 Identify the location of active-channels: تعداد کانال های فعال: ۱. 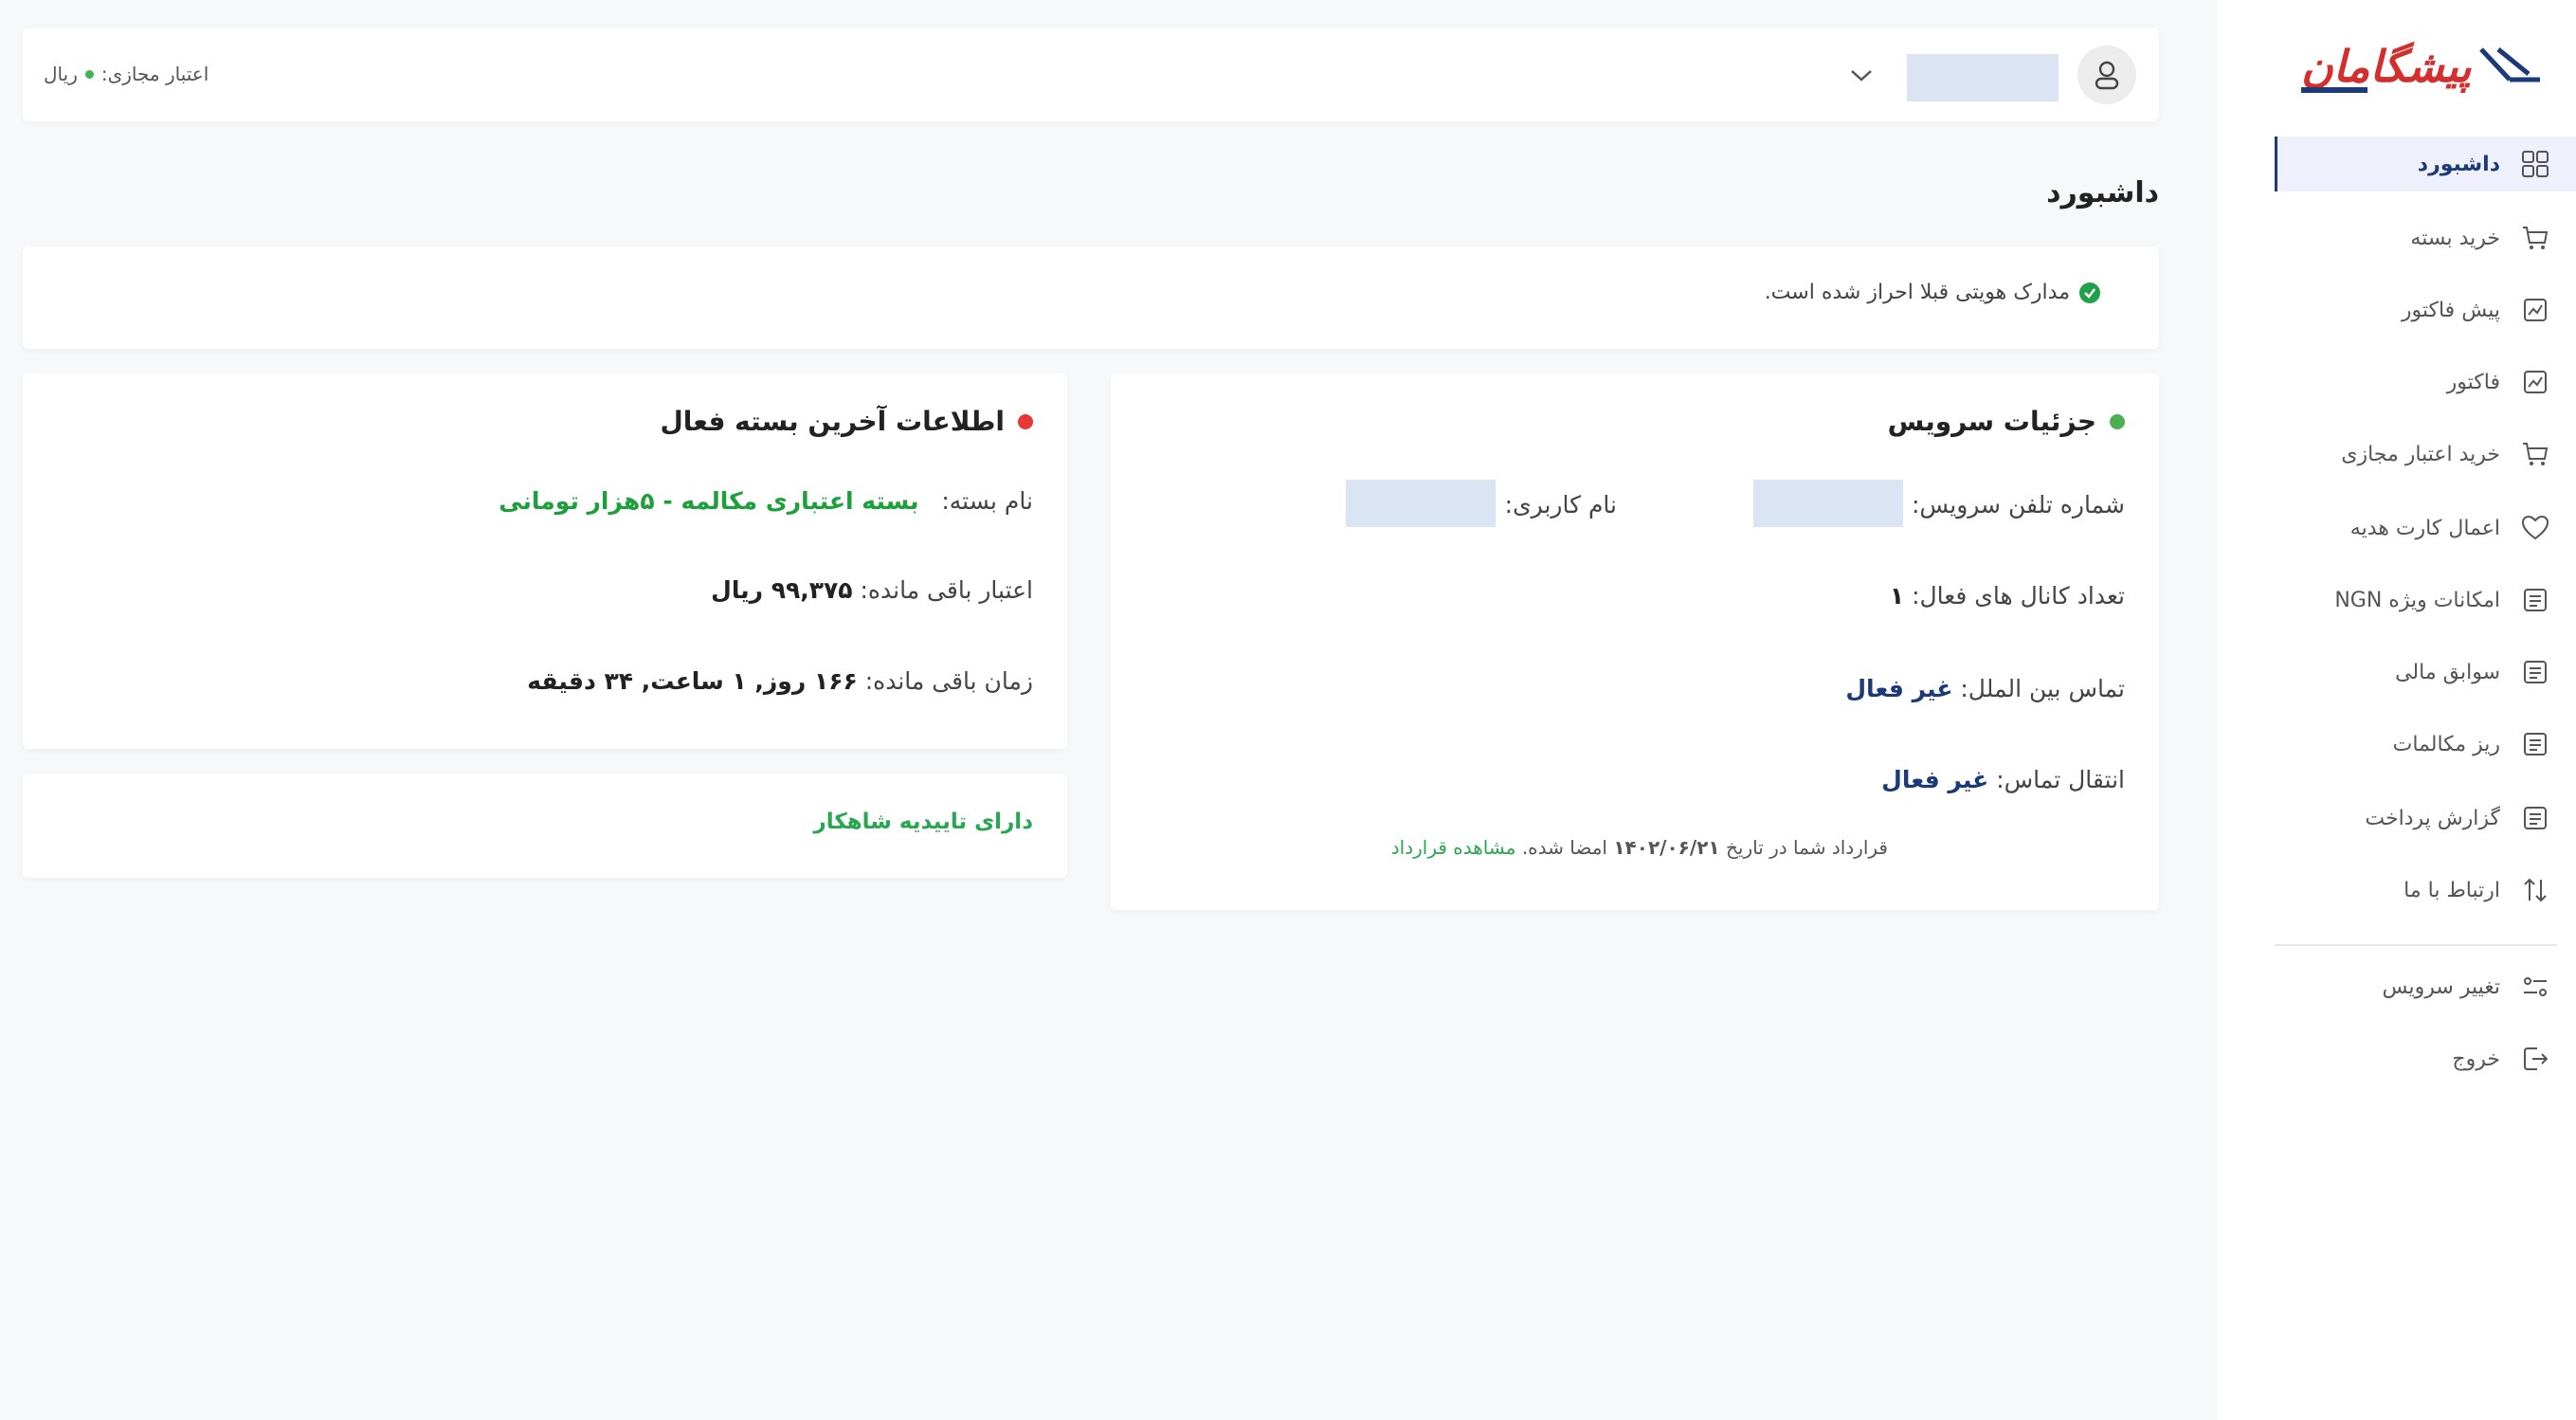
(2007, 596).